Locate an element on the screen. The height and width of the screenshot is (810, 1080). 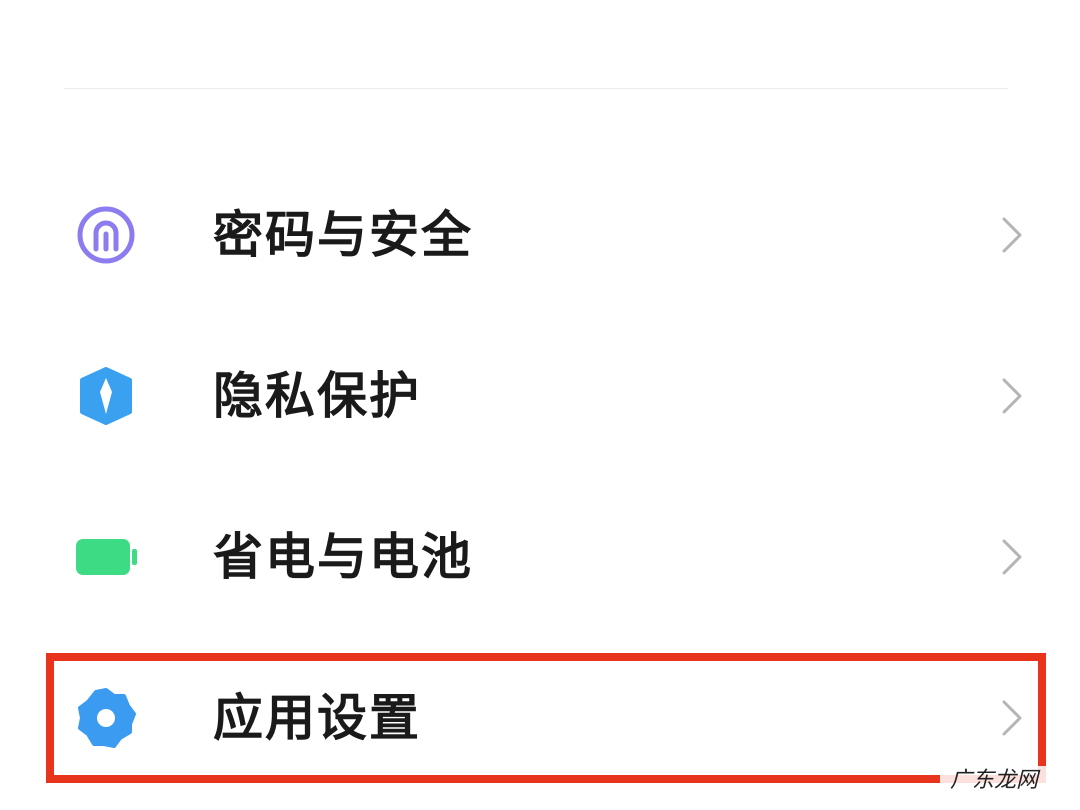
fingerprint-icon is located at coordinates (106, 235).